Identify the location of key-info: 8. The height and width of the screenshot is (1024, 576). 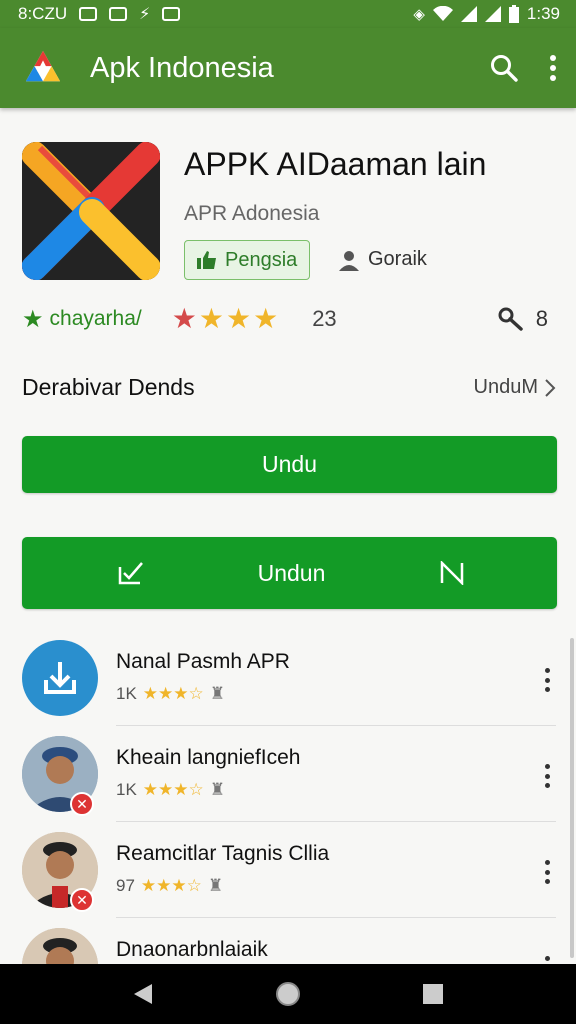
(523, 319).